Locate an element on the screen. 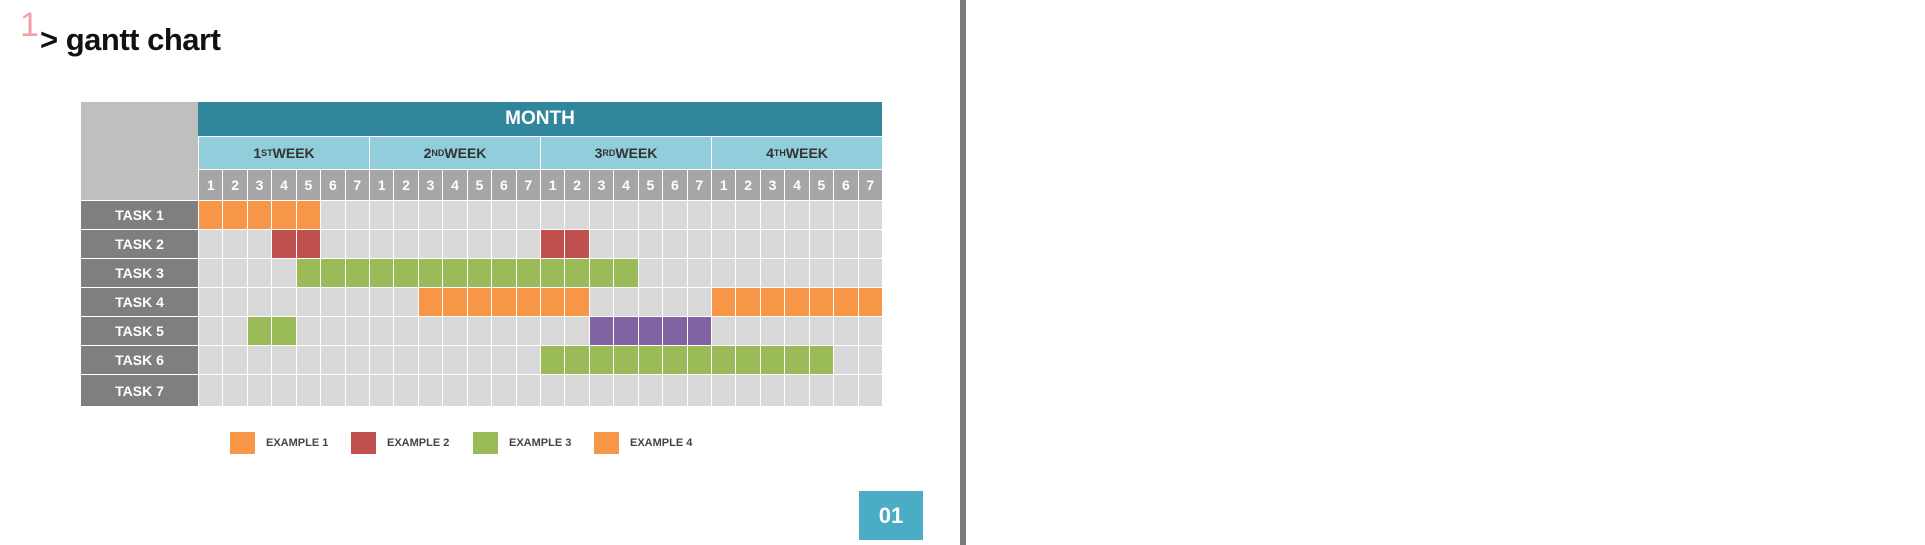 The image size is (1925, 545). task-label: TASK 1 is located at coordinates (139, 214).